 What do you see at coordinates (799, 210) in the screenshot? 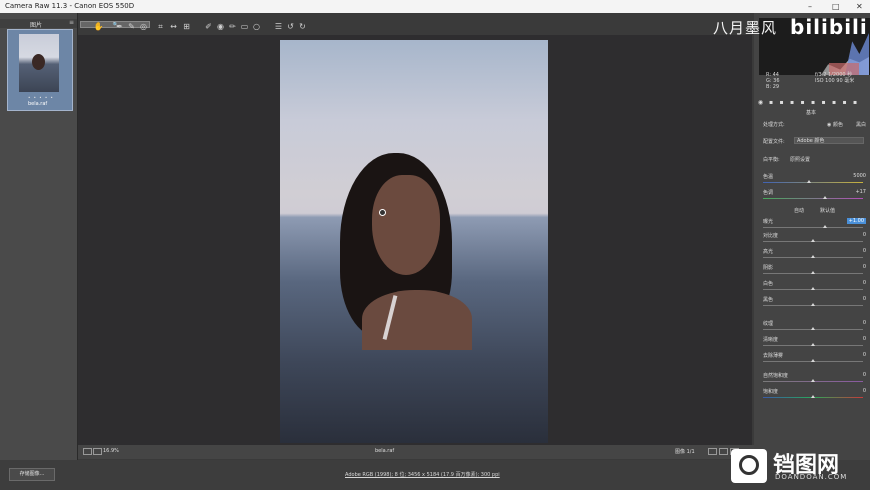
I see `auto-button: 自动` at bounding box center [799, 210].